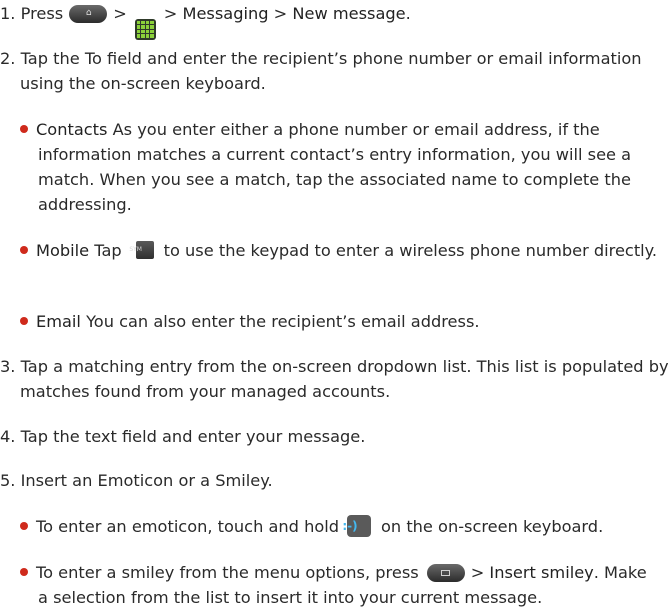 This screenshot has width=668, height=612. Describe the element at coordinates (136, 480) in the screenshot. I see `step-5: 5. Insert an Emoticon or a Smiley.` at that location.